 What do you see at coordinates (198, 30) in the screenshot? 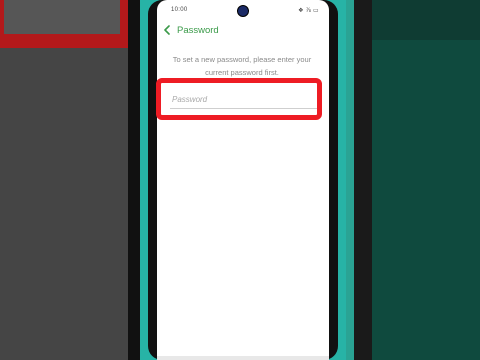
I see `page-title: Password` at bounding box center [198, 30].